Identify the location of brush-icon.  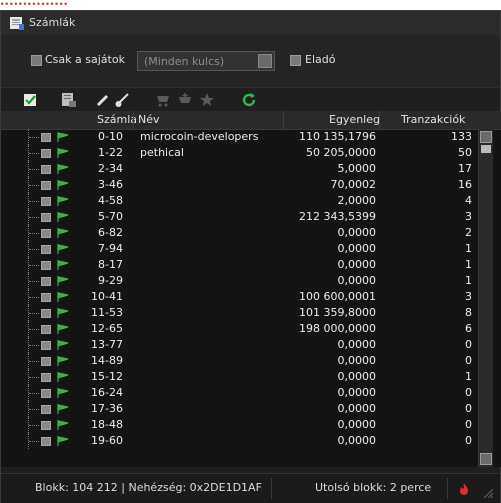
(122, 100).